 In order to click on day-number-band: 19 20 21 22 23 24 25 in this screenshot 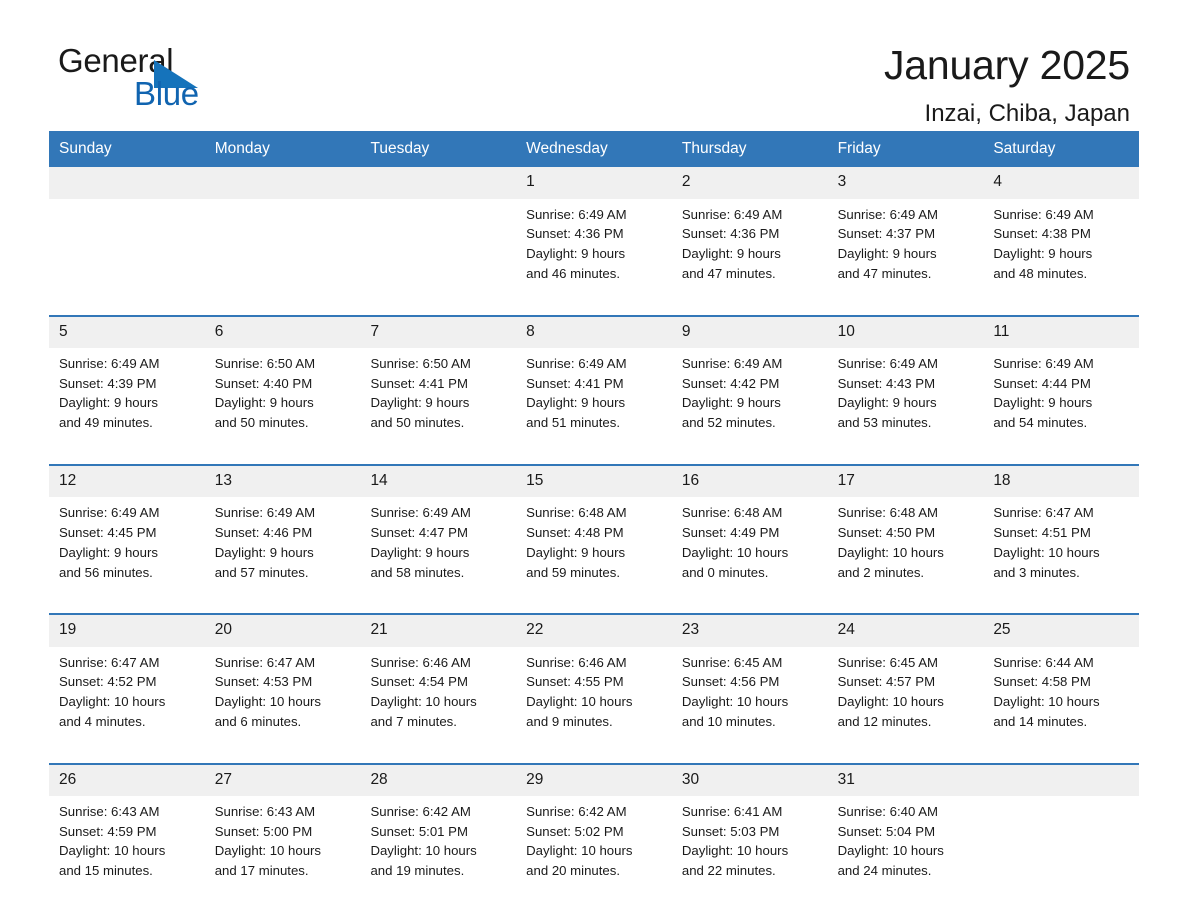, I will do `click(594, 631)`.